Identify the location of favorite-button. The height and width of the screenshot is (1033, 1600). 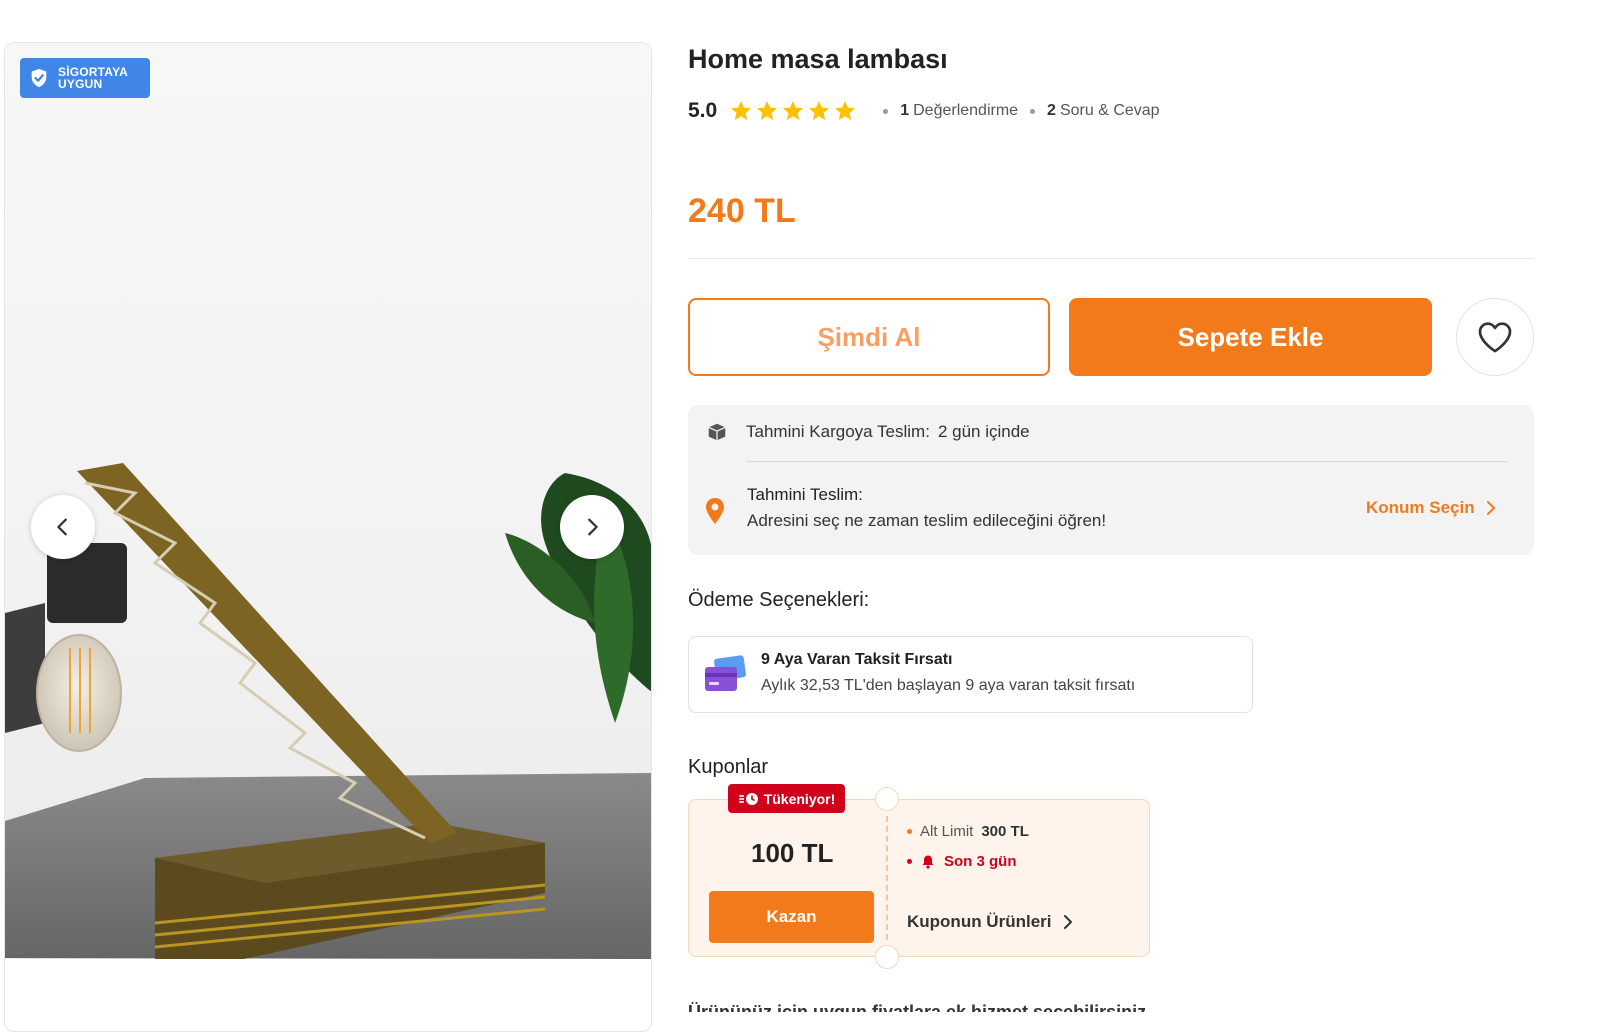
(1495, 337).